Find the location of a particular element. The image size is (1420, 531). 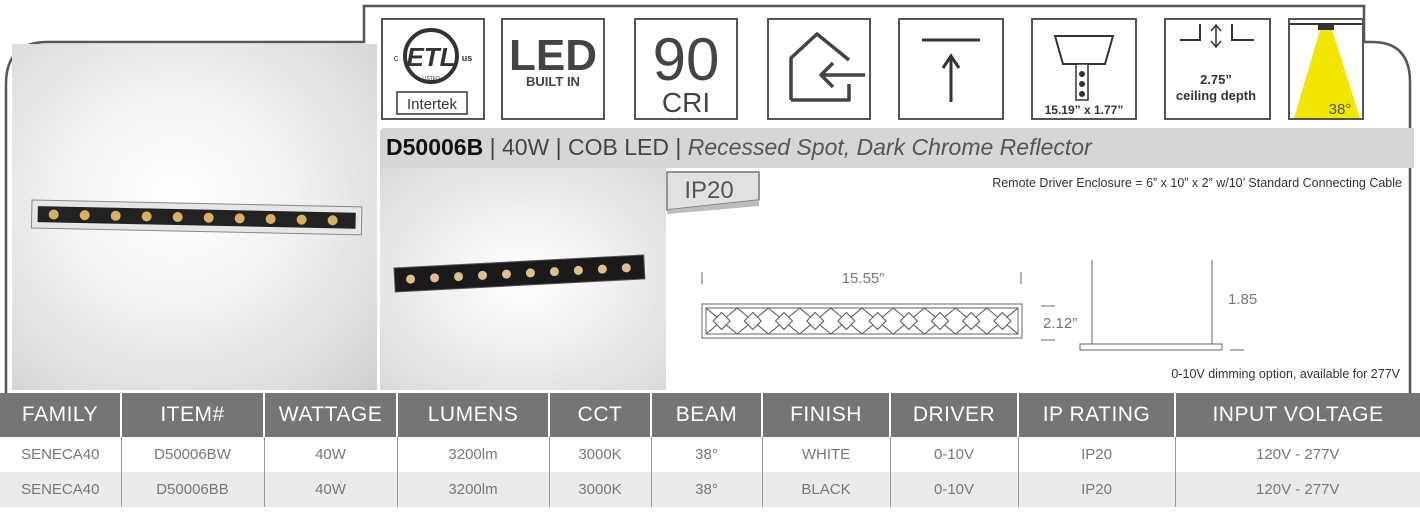

etl-listed-text: LISTED is located at coordinates (431, 79).